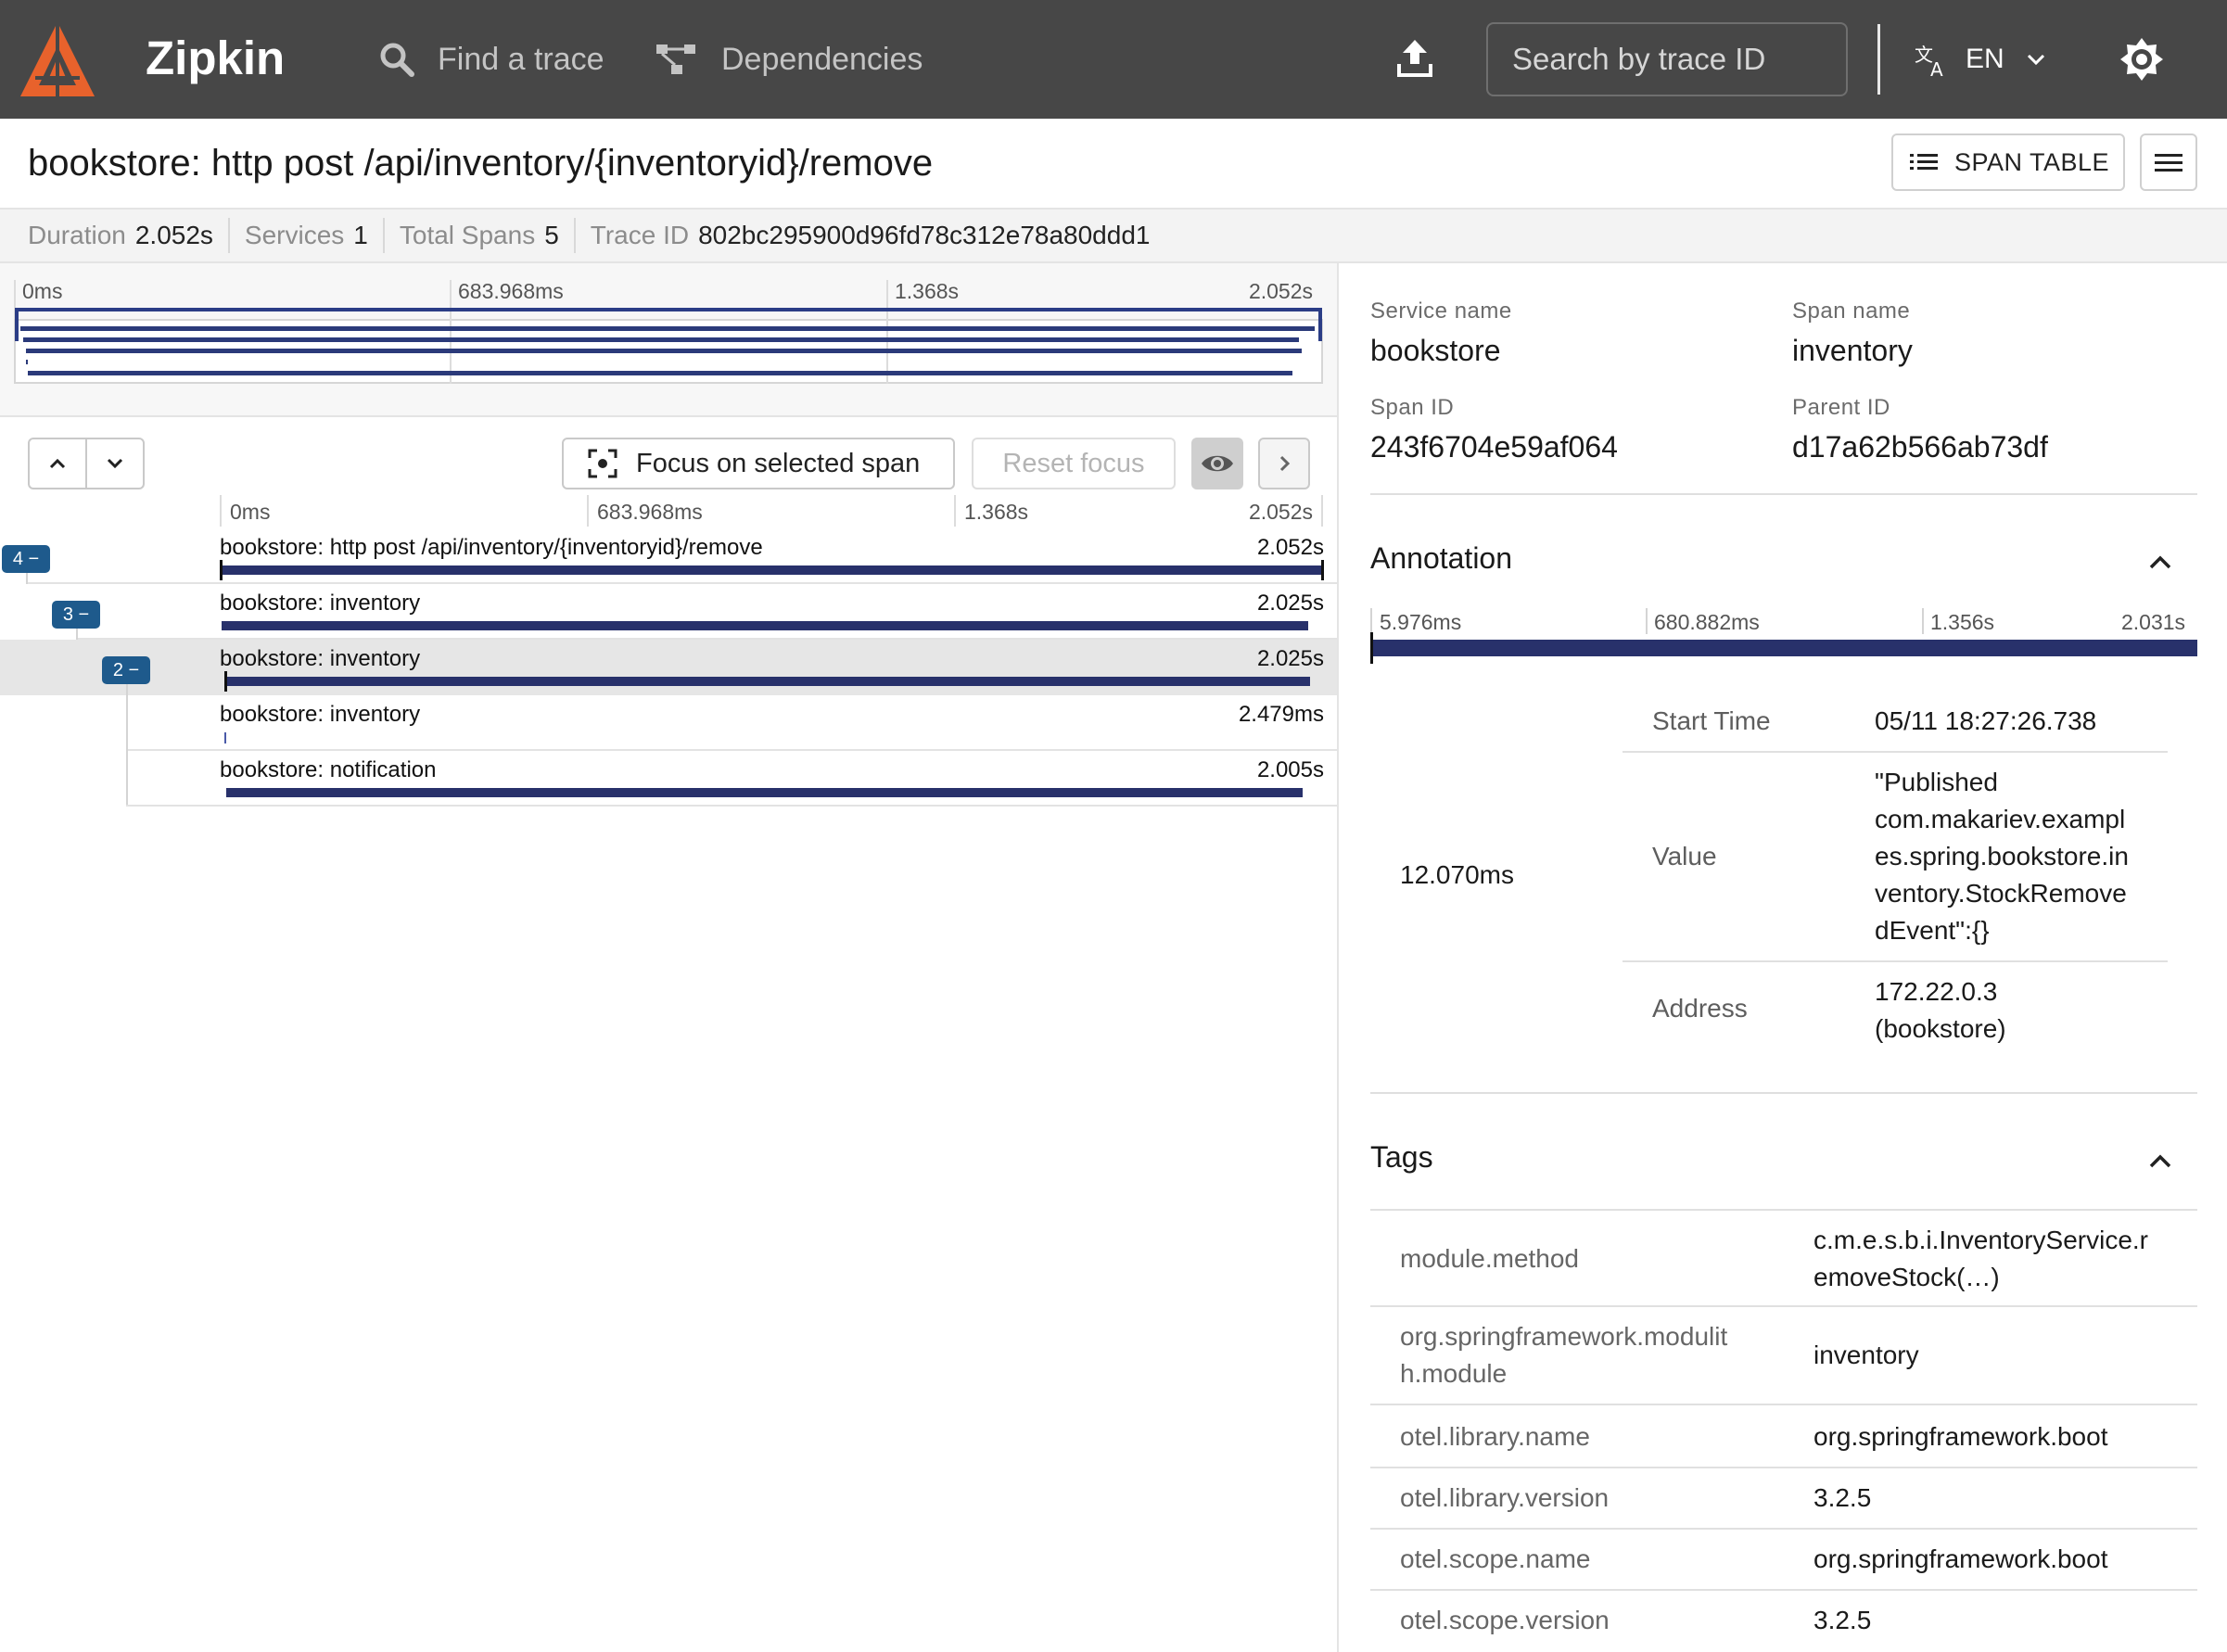 Image resolution: width=2227 pixels, height=1652 pixels. What do you see at coordinates (1421, 622) in the screenshot?
I see `annotation-tick-label: 5.976ms` at bounding box center [1421, 622].